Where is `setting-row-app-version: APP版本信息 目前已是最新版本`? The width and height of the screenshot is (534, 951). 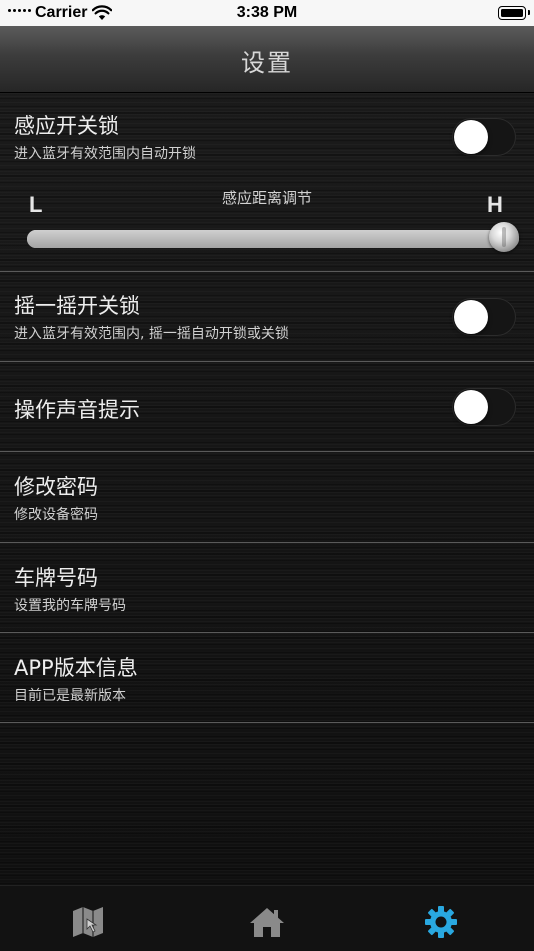 setting-row-app-version: APP版本信息 目前已是最新版本 is located at coordinates (267, 678).